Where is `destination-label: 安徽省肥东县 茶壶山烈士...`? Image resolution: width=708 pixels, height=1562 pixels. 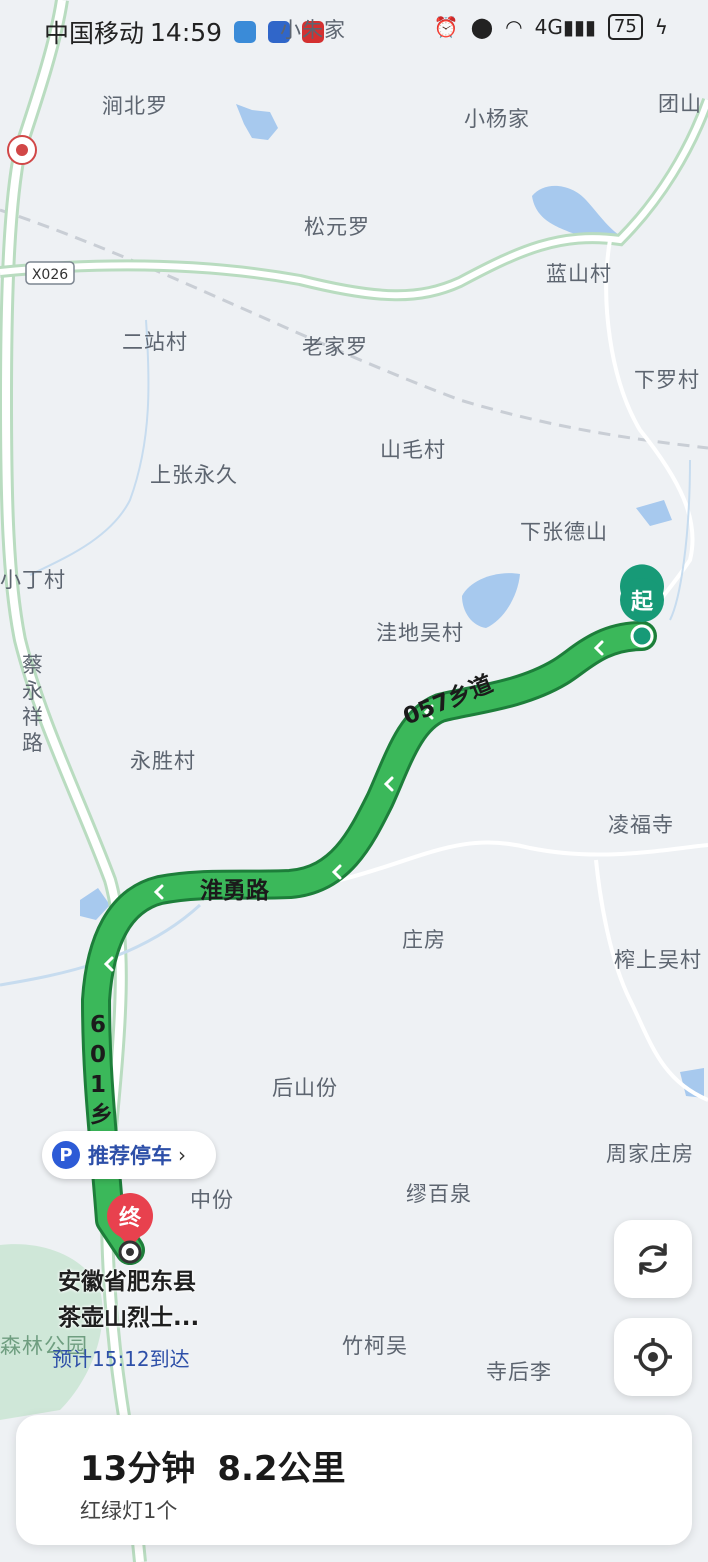 destination-label: 安徽省肥东县 茶壶山烈士... is located at coordinates (128, 1300).